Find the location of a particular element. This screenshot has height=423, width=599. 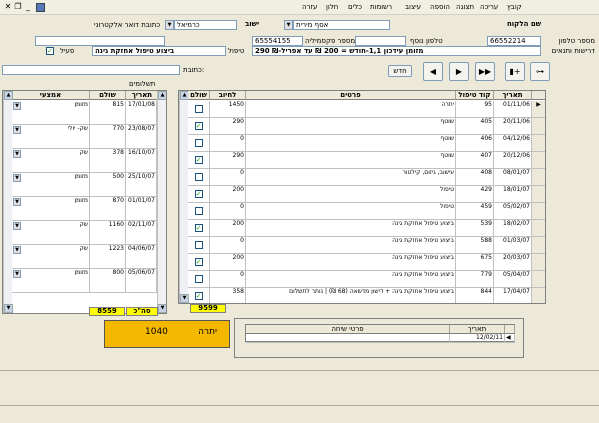

menu-help: עזרה is located at coordinates (309, 7).